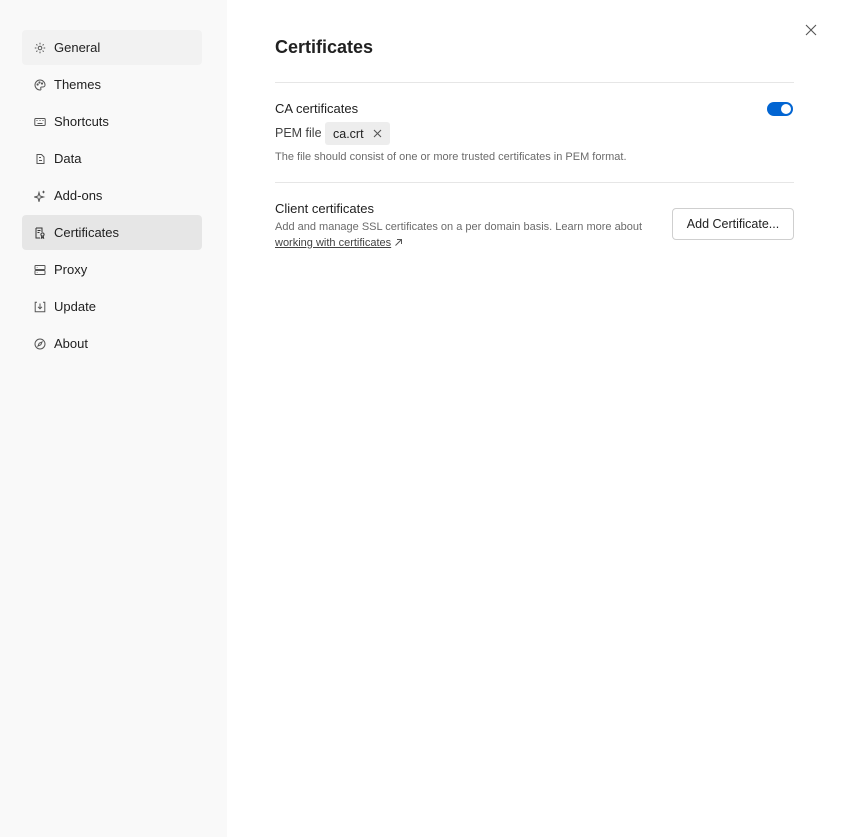 This screenshot has width=843, height=837. I want to click on client-certificates-label: Client certificates, so click(324, 208).